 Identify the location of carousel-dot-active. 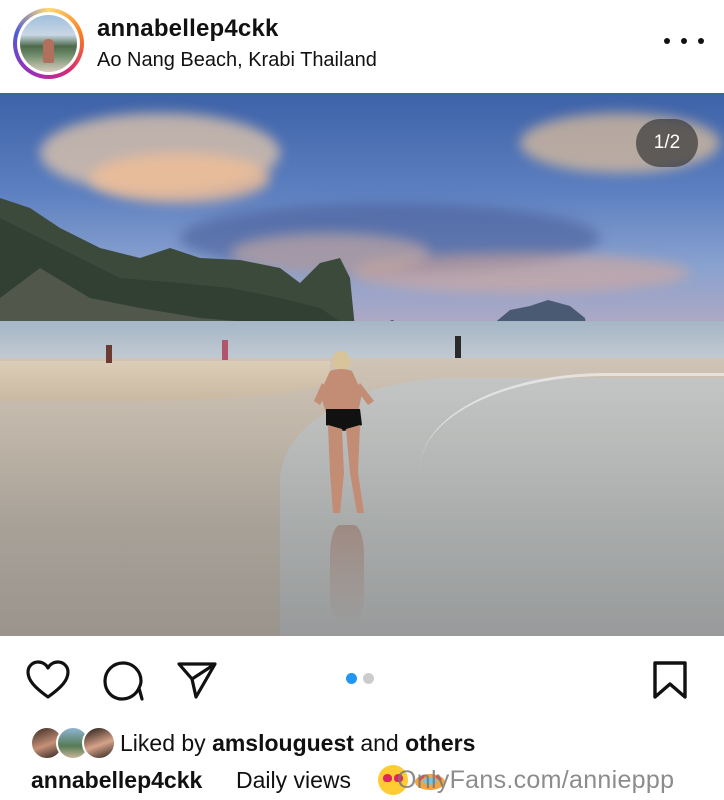
(351, 678).